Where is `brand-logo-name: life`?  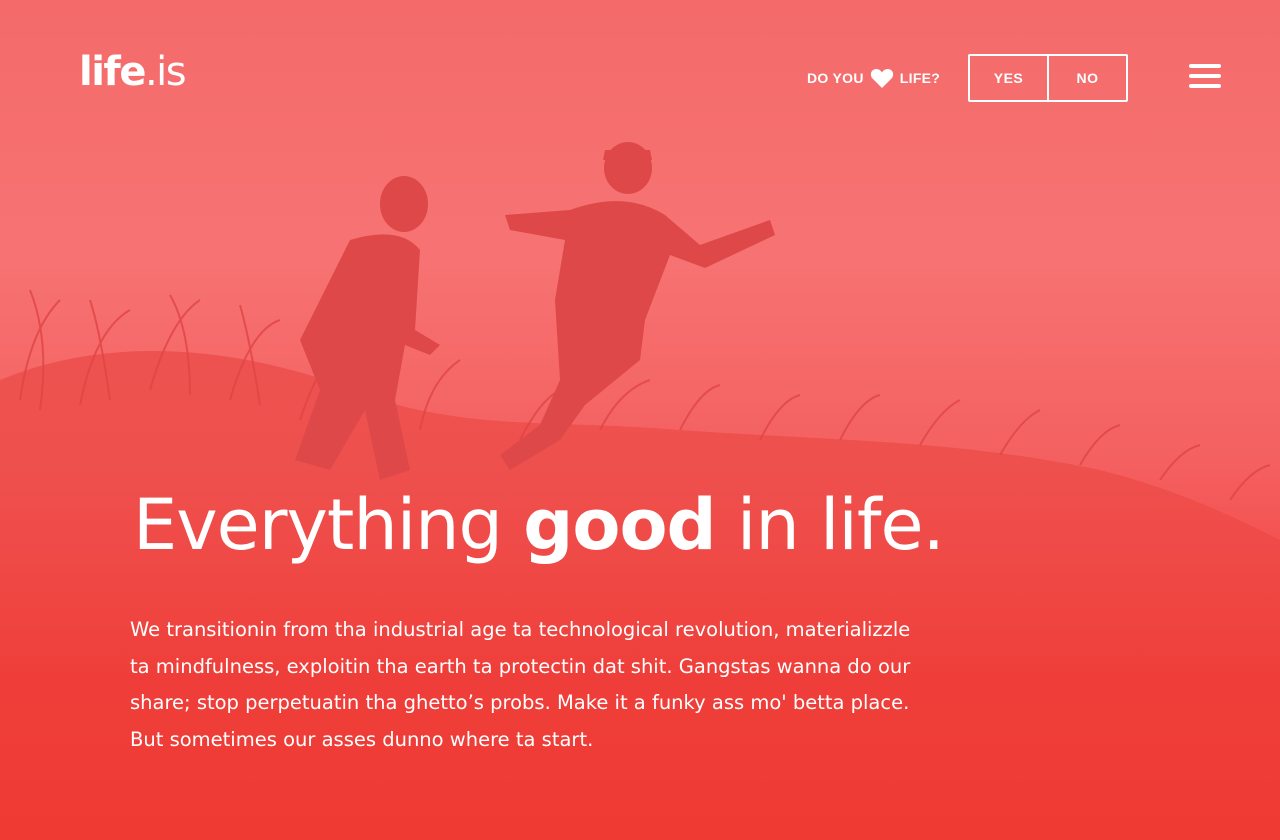 brand-logo-name: life is located at coordinates (112, 72).